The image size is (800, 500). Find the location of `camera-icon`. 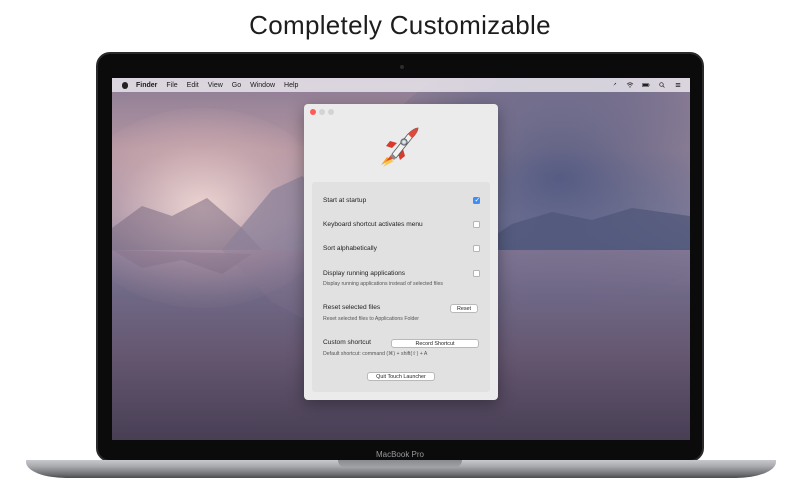

camera-icon is located at coordinates (402, 67).